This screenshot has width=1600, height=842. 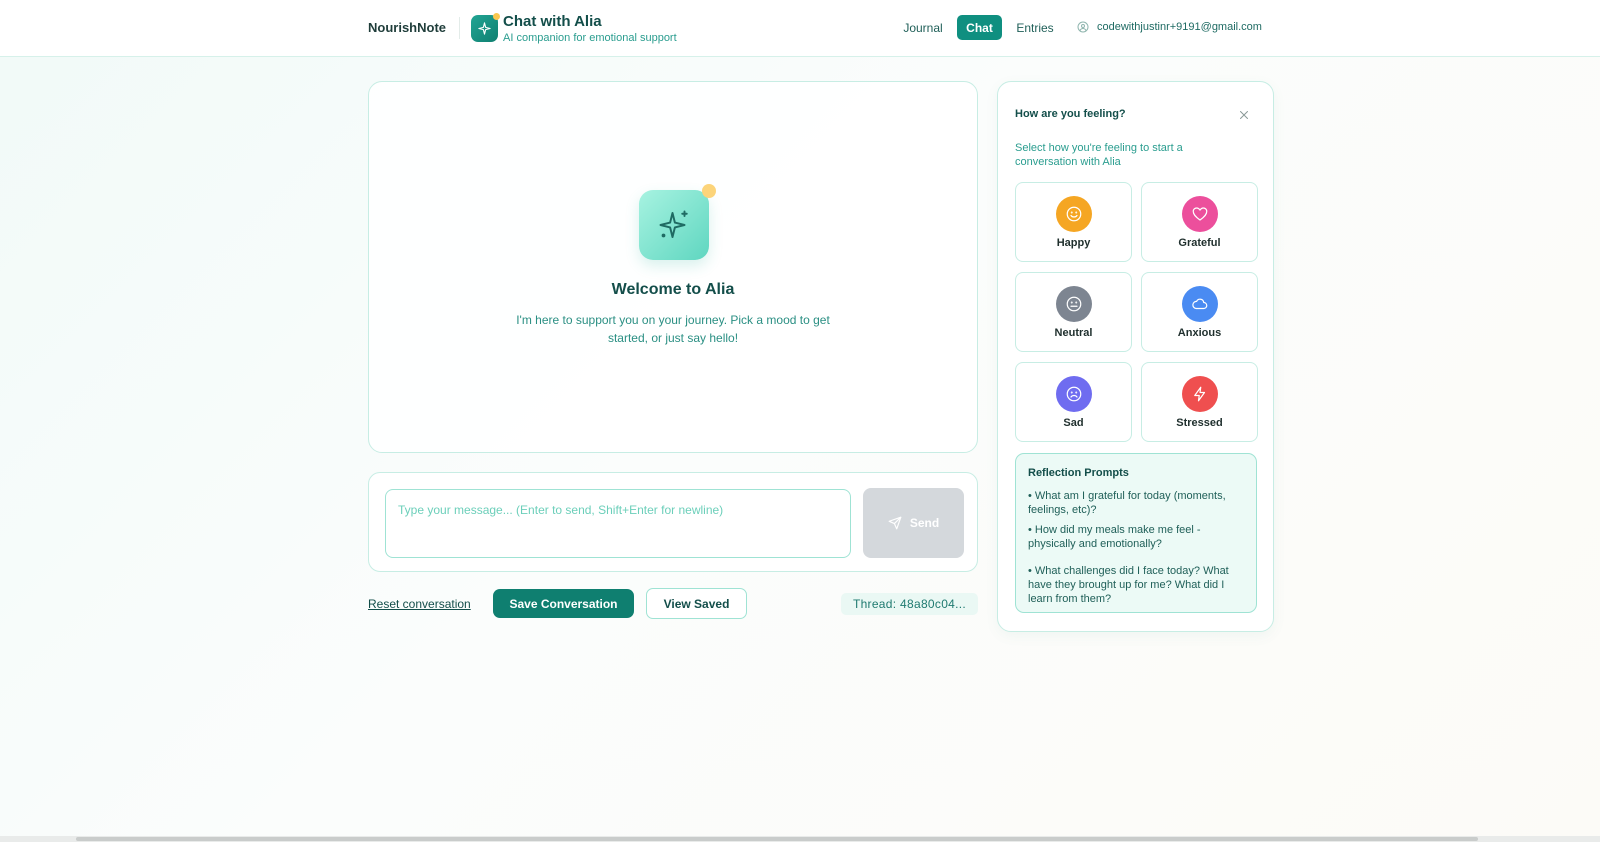 I want to click on page-title: Chat with Alia, so click(x=552, y=21).